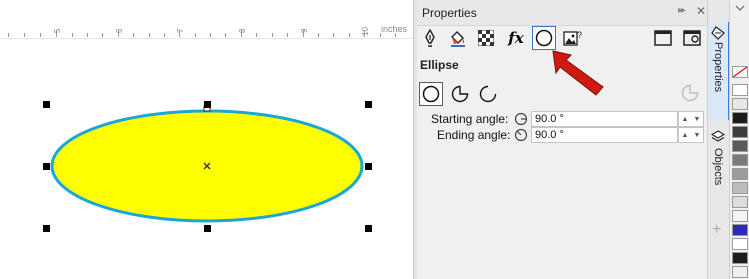  I want to click on pie-icon, so click(460, 94).